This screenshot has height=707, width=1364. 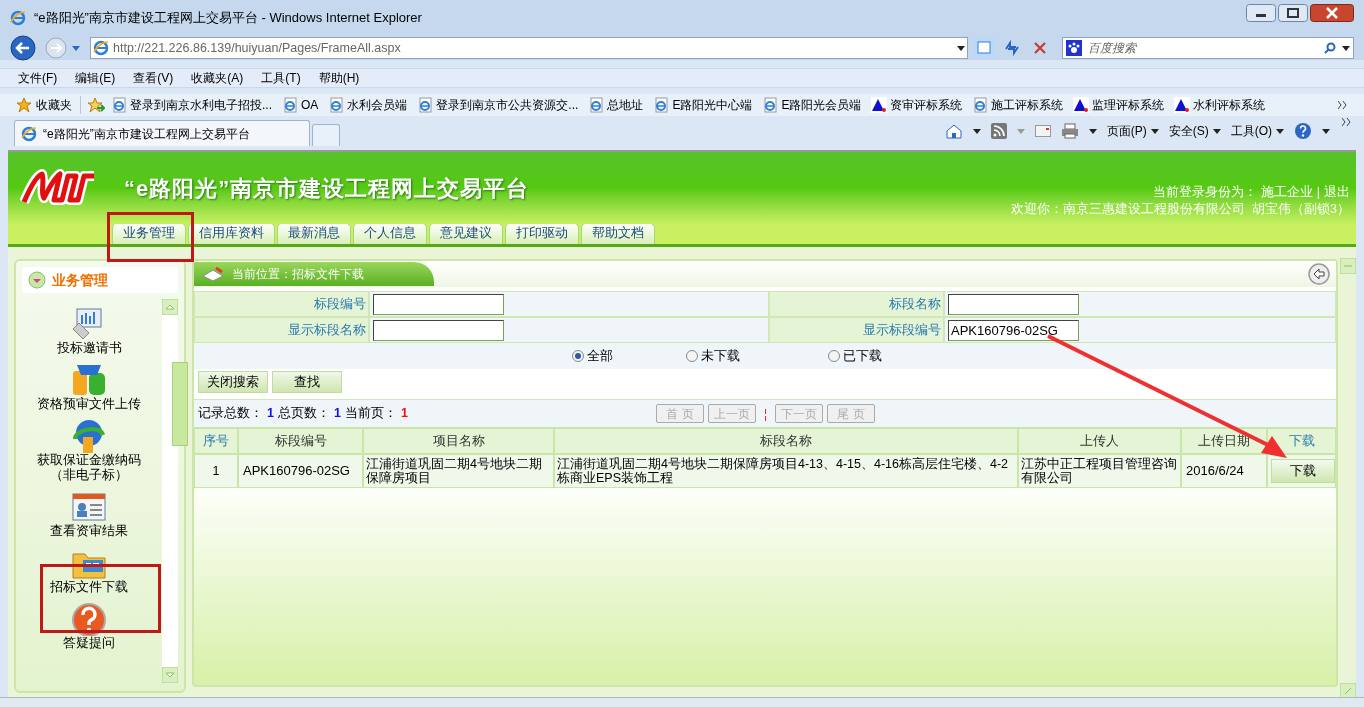 I want to click on favorite-link: 水利会员端, so click(x=368, y=105).